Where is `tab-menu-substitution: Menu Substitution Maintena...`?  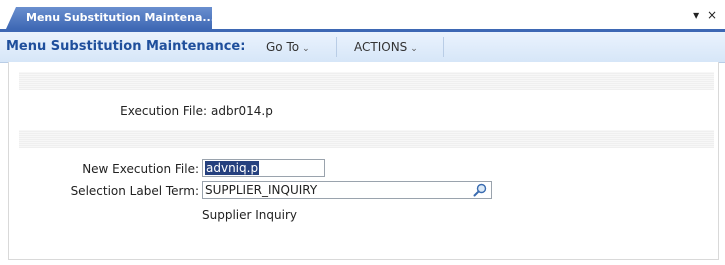
tab-menu-substitution: Menu Substitution Maintena... is located at coordinates (109, 18).